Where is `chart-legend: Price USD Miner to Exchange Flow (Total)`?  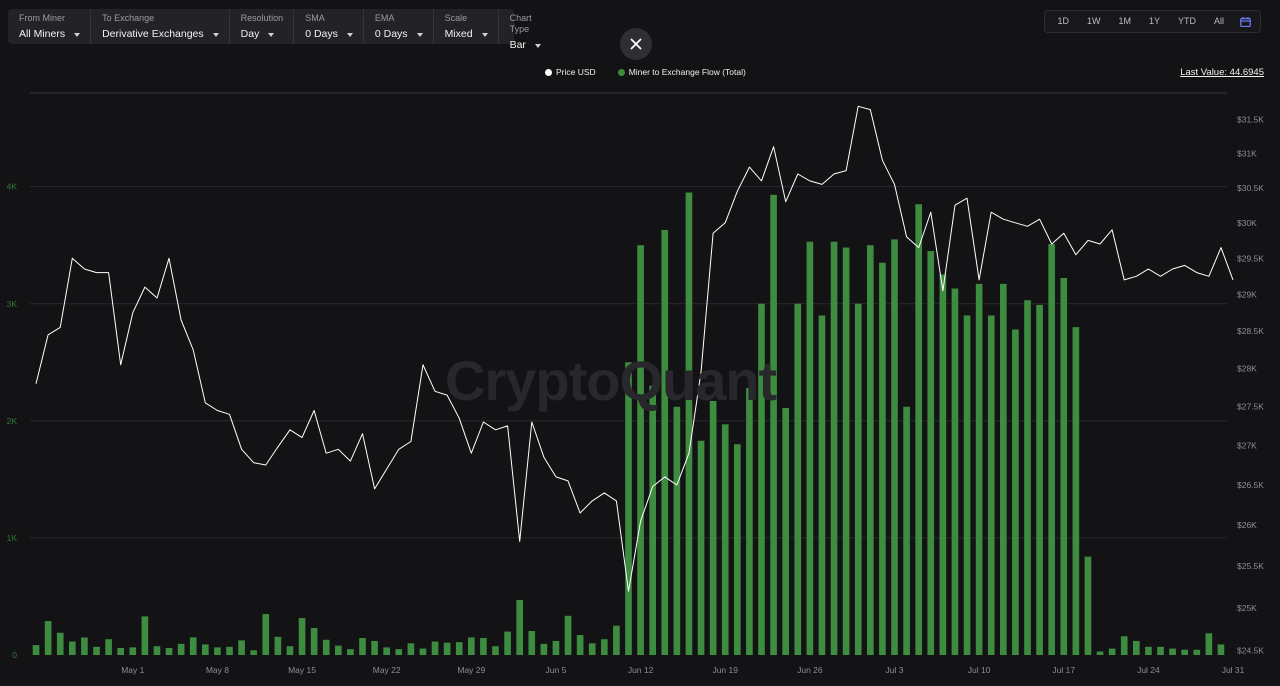
chart-legend: Price USD Miner to Exchange Flow (Total) is located at coordinates (645, 72).